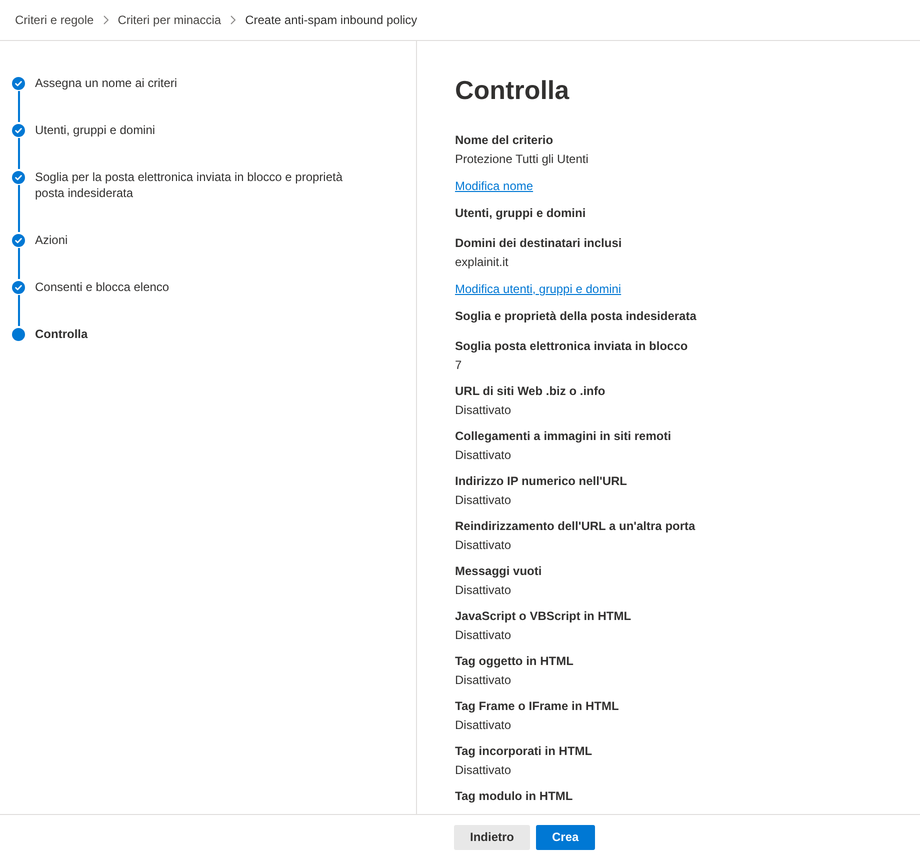 The image size is (920, 859). Describe the element at coordinates (538, 289) in the screenshot. I see `edit-link: Modifica utenti, gruppi e domini` at that location.